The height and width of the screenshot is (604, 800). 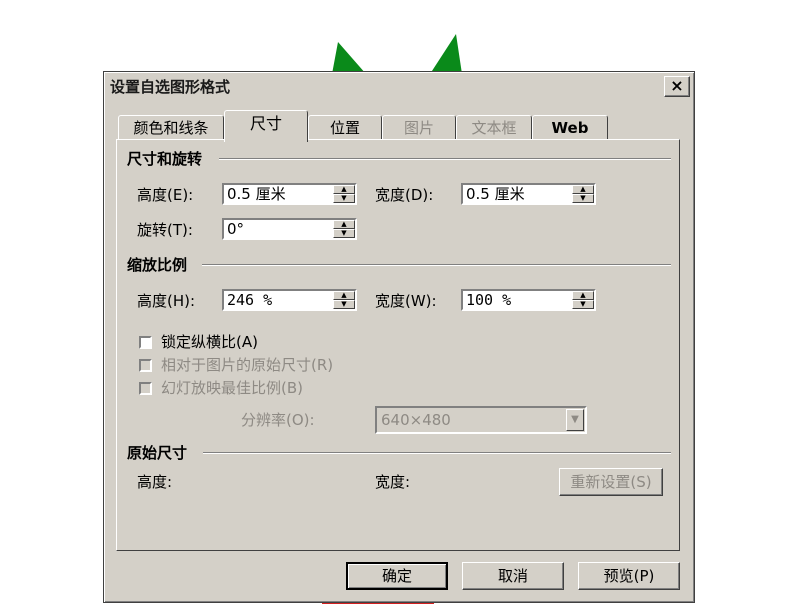 What do you see at coordinates (399, 87) in the screenshot?
I see `dialog-title: 设置自选图形格式` at bounding box center [399, 87].